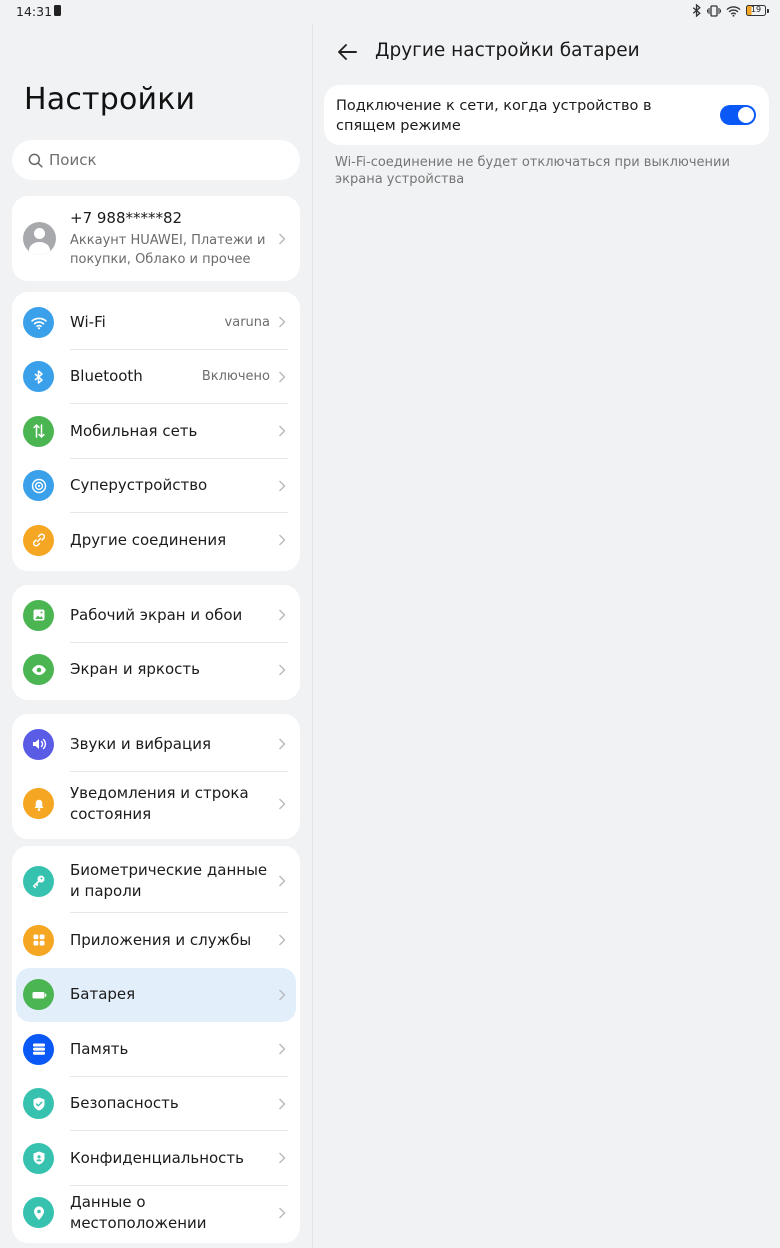 This screenshot has height=1248, width=780. I want to click on back-arrow-icon, so click(347, 52).